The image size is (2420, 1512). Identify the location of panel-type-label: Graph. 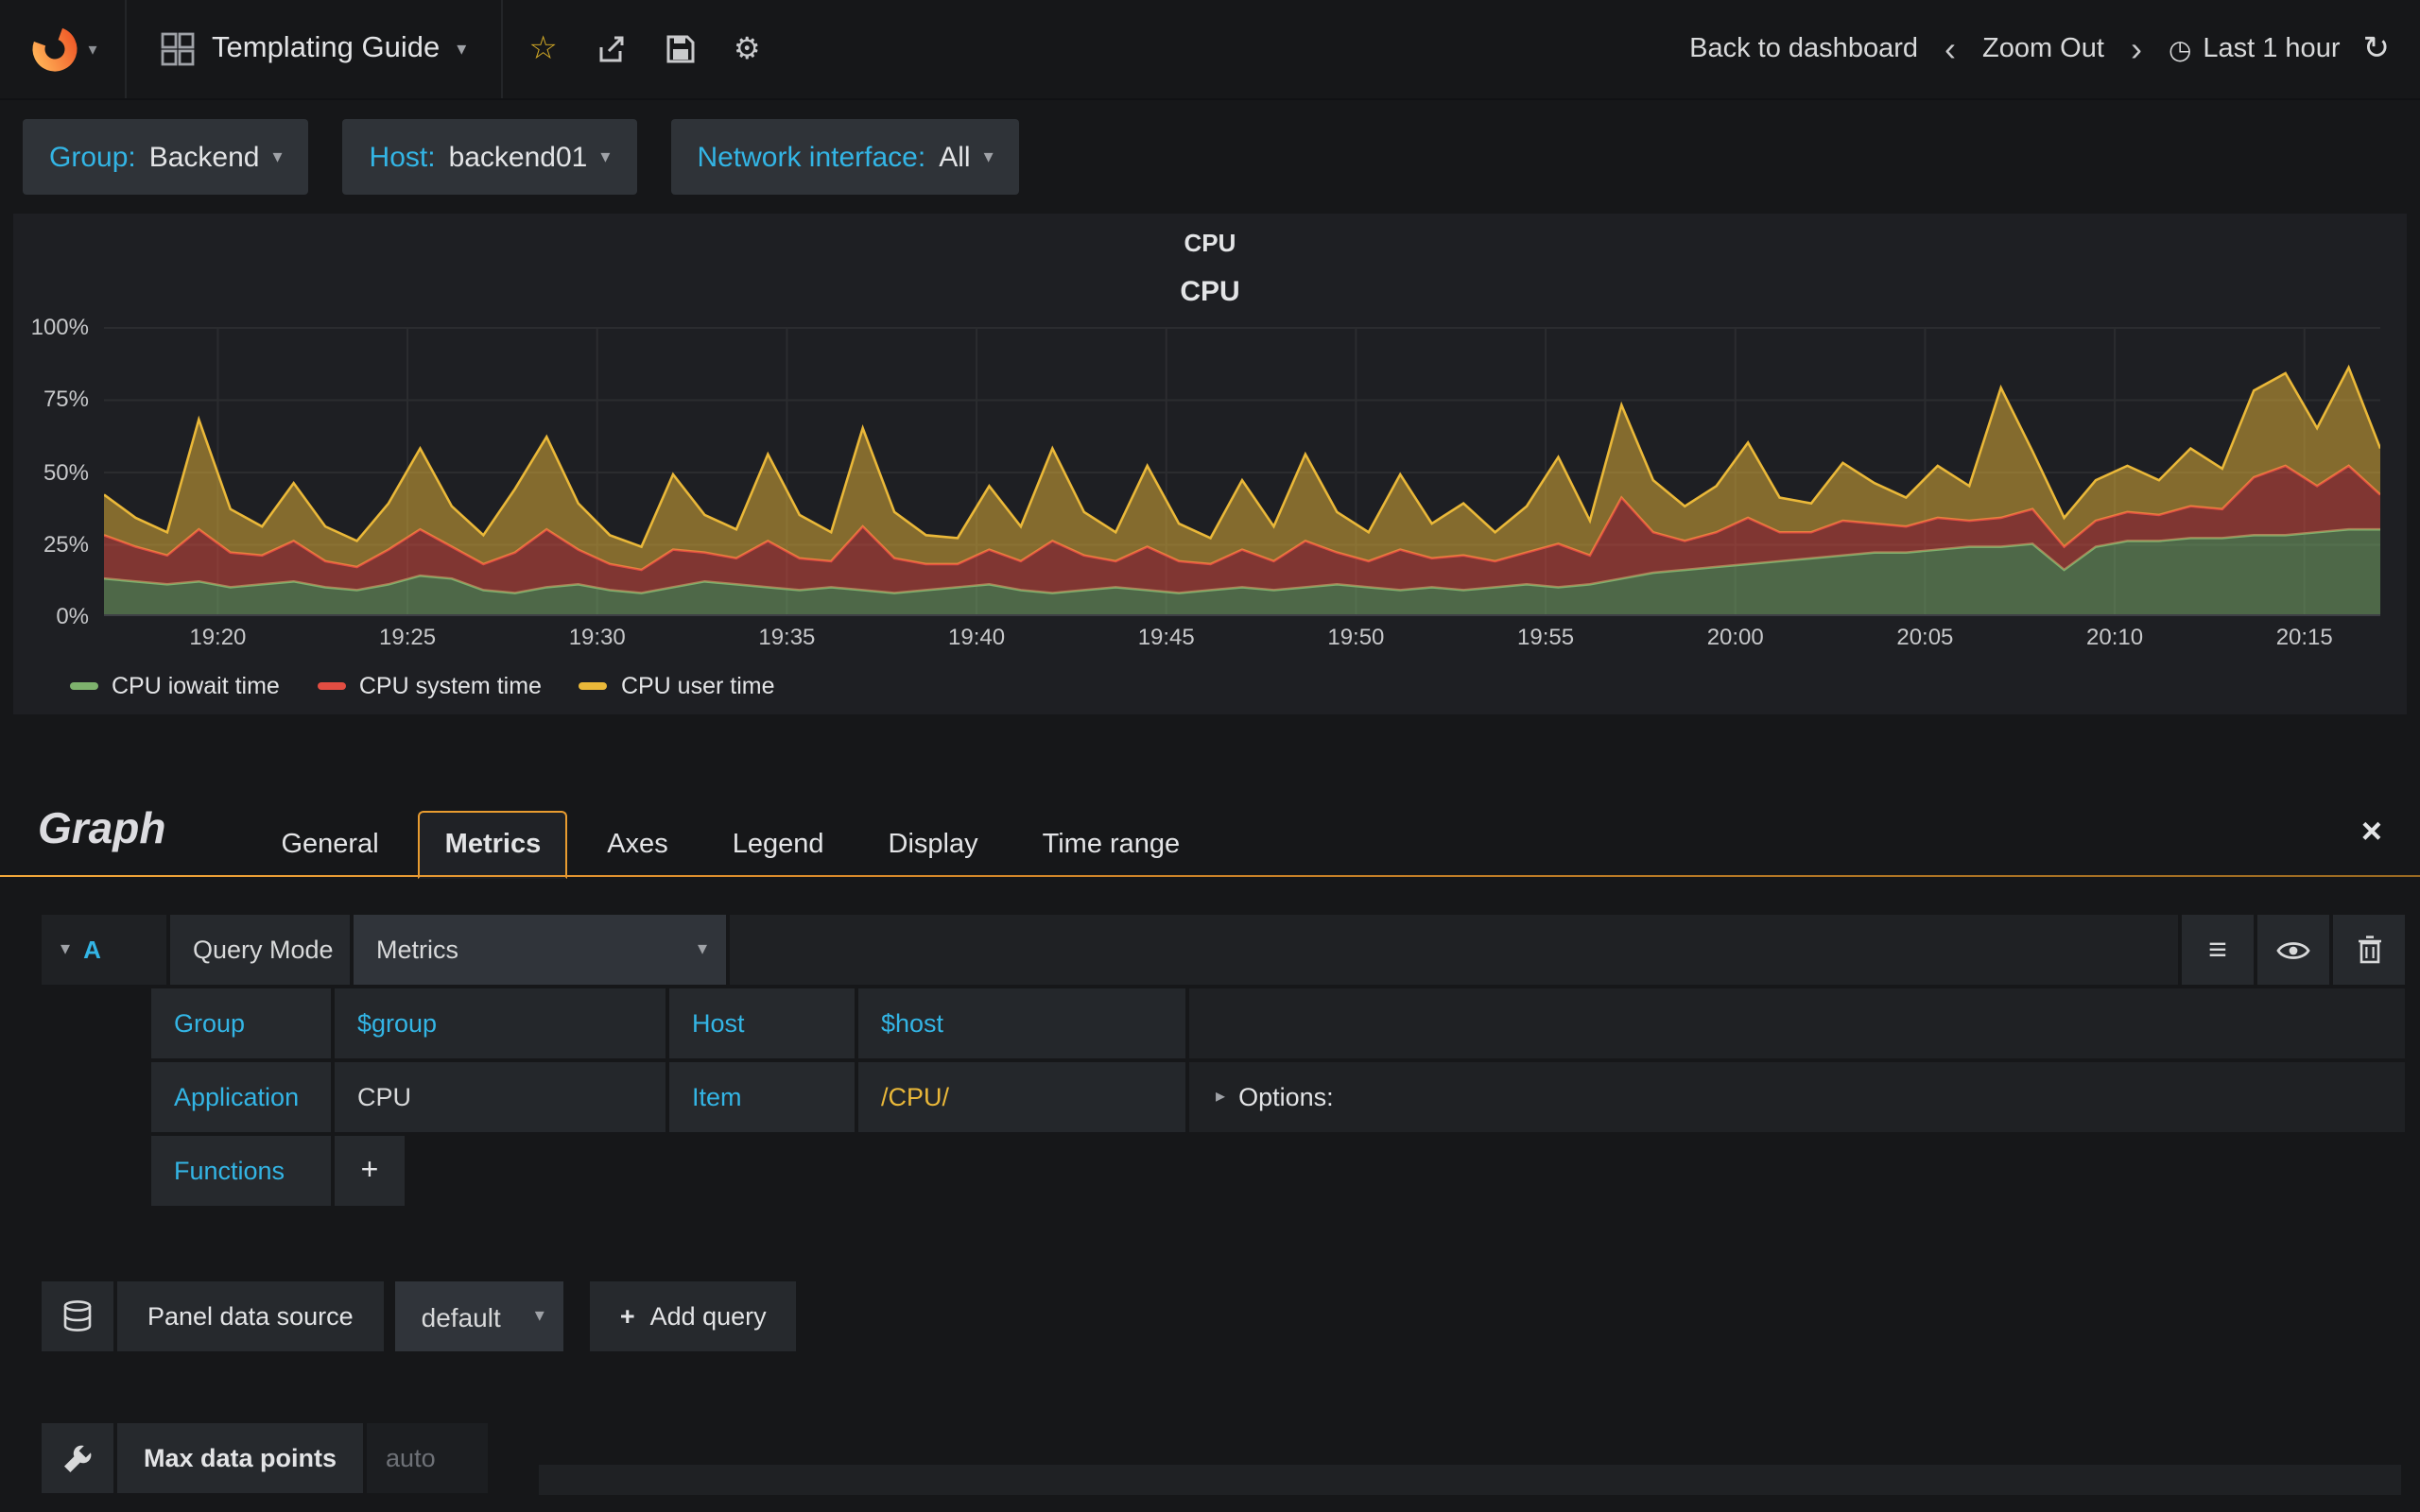
(102, 827).